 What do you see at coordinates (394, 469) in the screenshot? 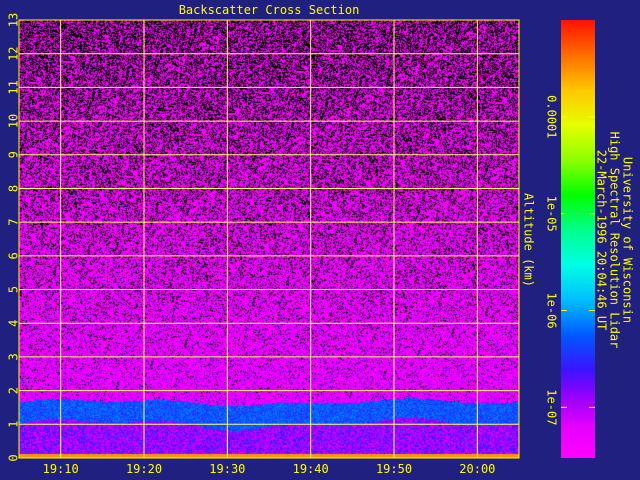
I see `x-tick-label: 19:50` at bounding box center [394, 469].